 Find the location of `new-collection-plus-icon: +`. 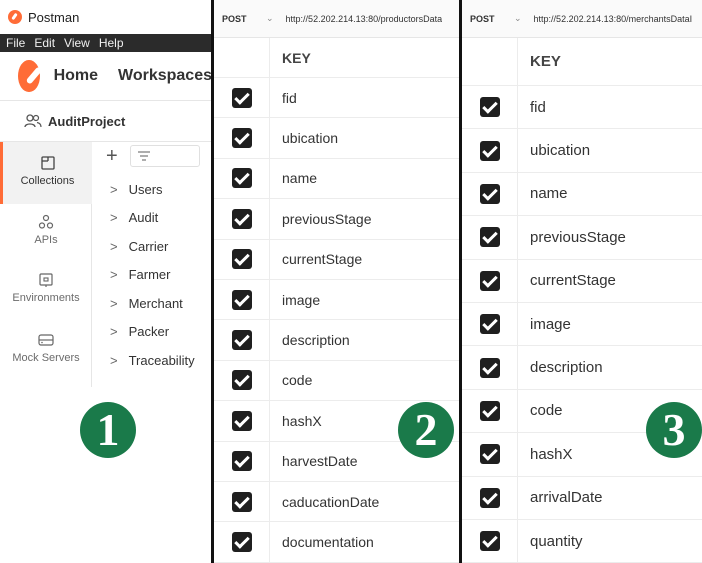

new-collection-plus-icon: + is located at coordinates (112, 156).